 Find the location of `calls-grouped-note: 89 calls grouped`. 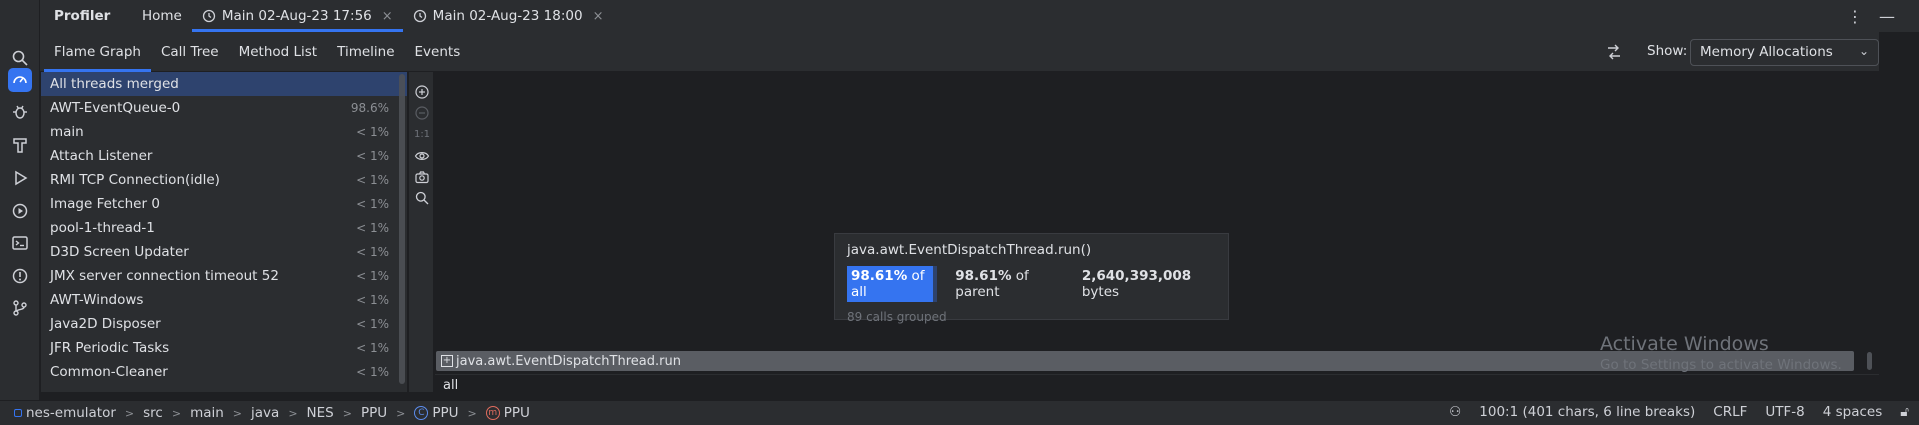

calls-grouped-note: 89 calls grouped is located at coordinates (897, 317).